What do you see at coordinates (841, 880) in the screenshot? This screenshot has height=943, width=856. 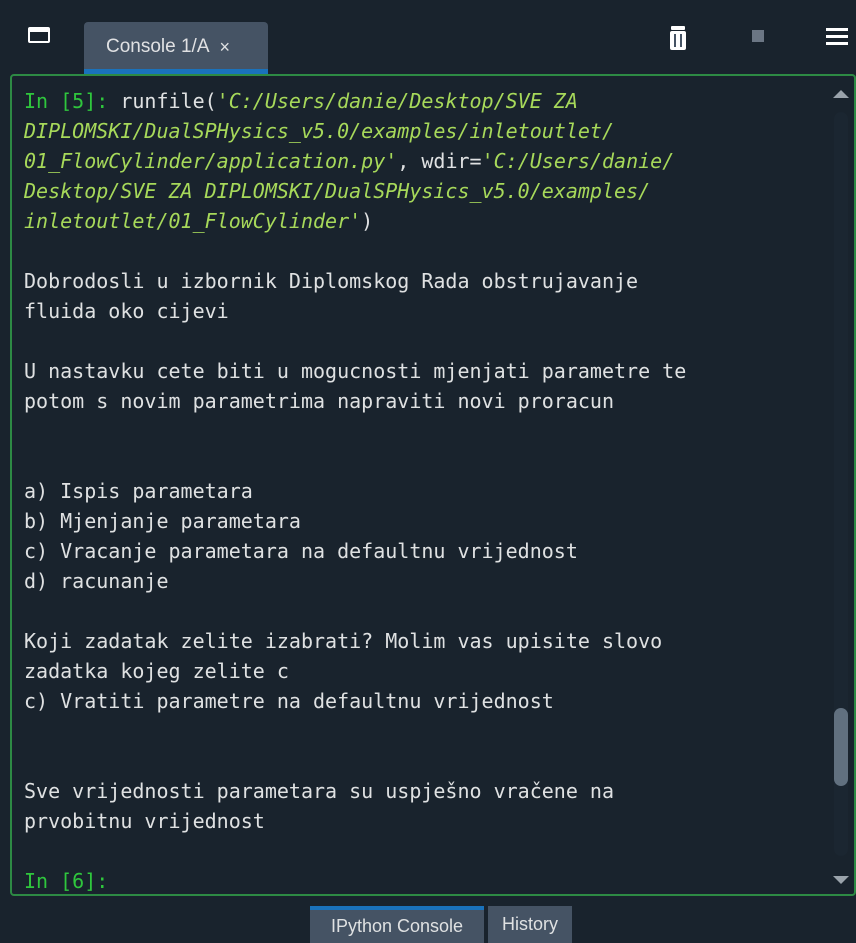 I see `scroll-down-icon` at bounding box center [841, 880].